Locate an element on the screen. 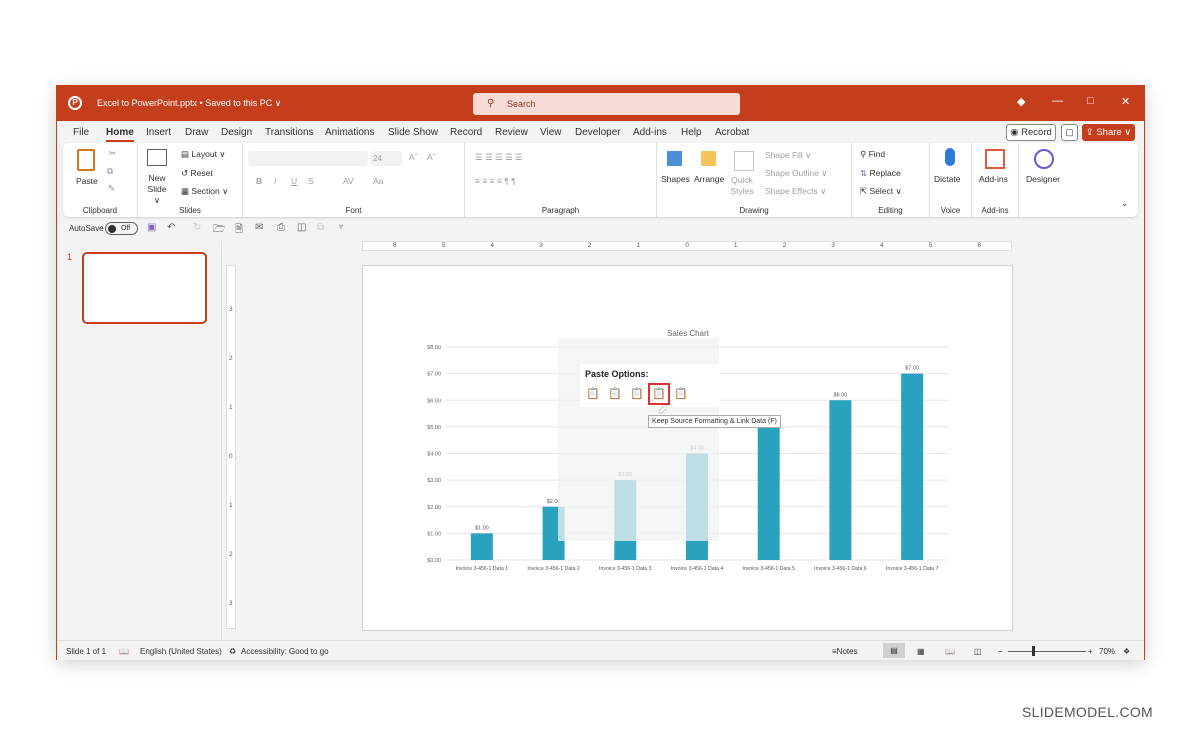 The width and height of the screenshot is (1200, 743). paste-use-destination-theme-icon: 📋 is located at coordinates (593, 394).